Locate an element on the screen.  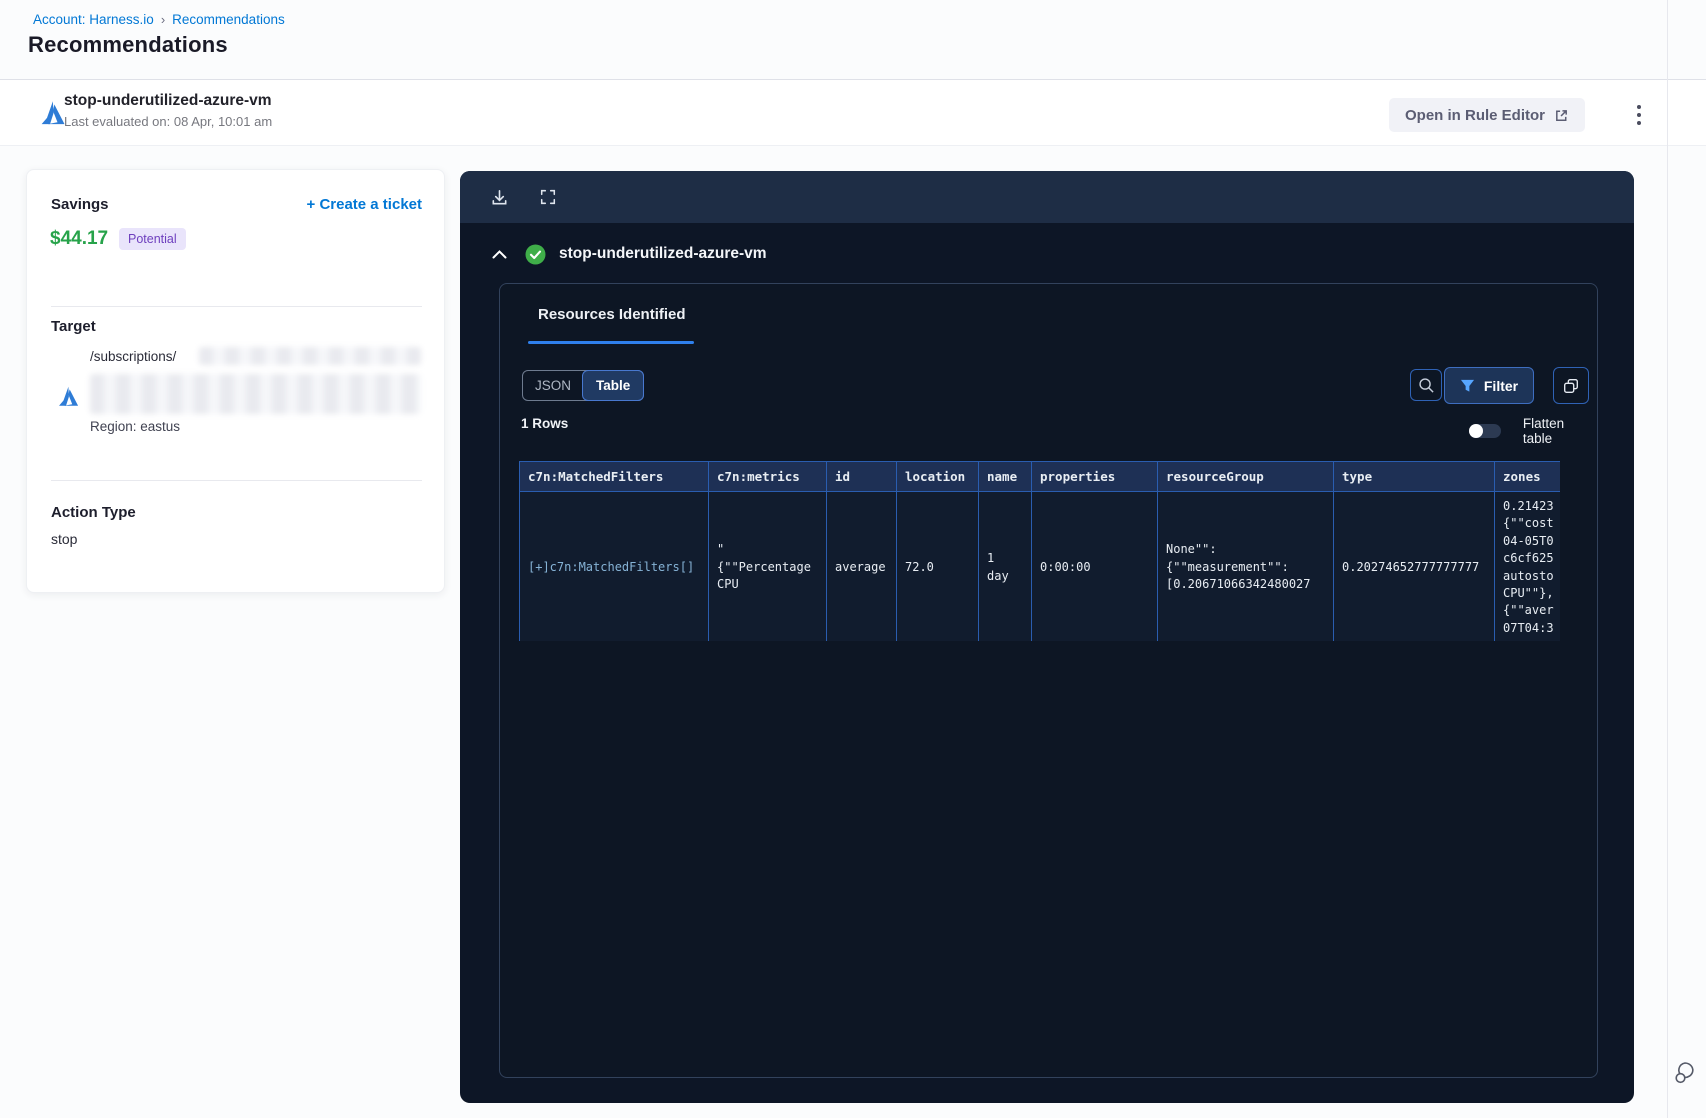
column-header-name: name is located at coordinates (1005, 476).